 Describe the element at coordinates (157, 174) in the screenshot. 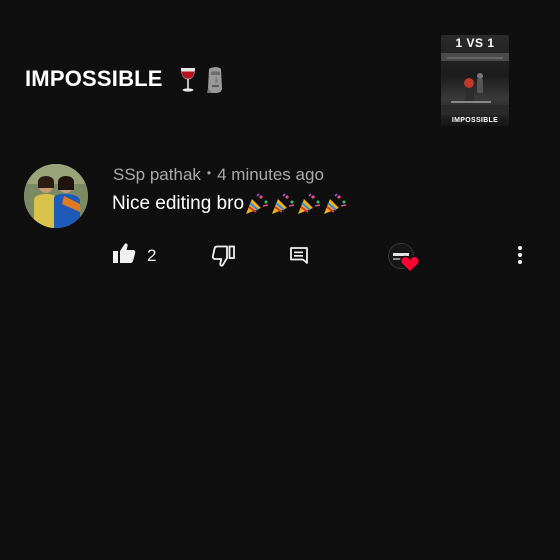

I see `comment-author: SSp pathak` at that location.